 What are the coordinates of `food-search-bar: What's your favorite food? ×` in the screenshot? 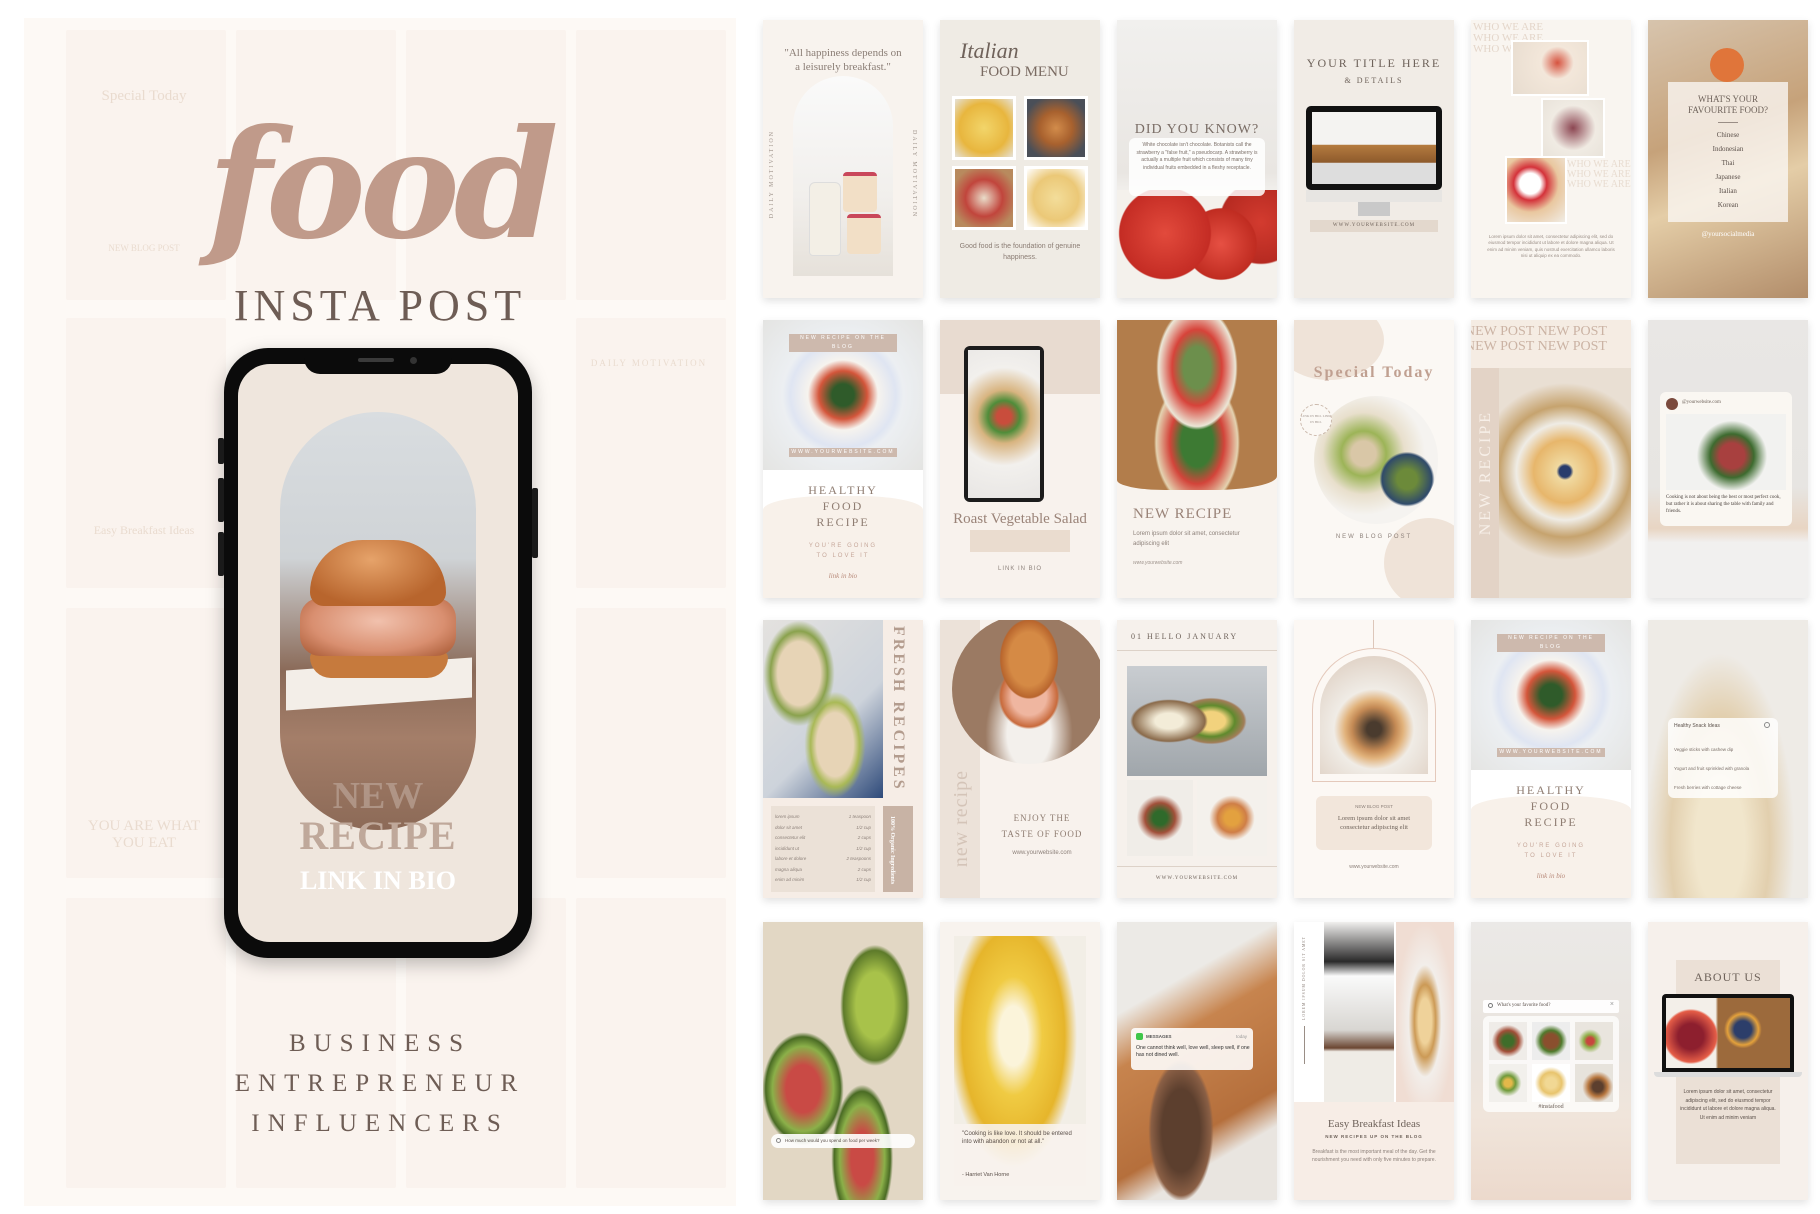 It's located at (1551, 1006).